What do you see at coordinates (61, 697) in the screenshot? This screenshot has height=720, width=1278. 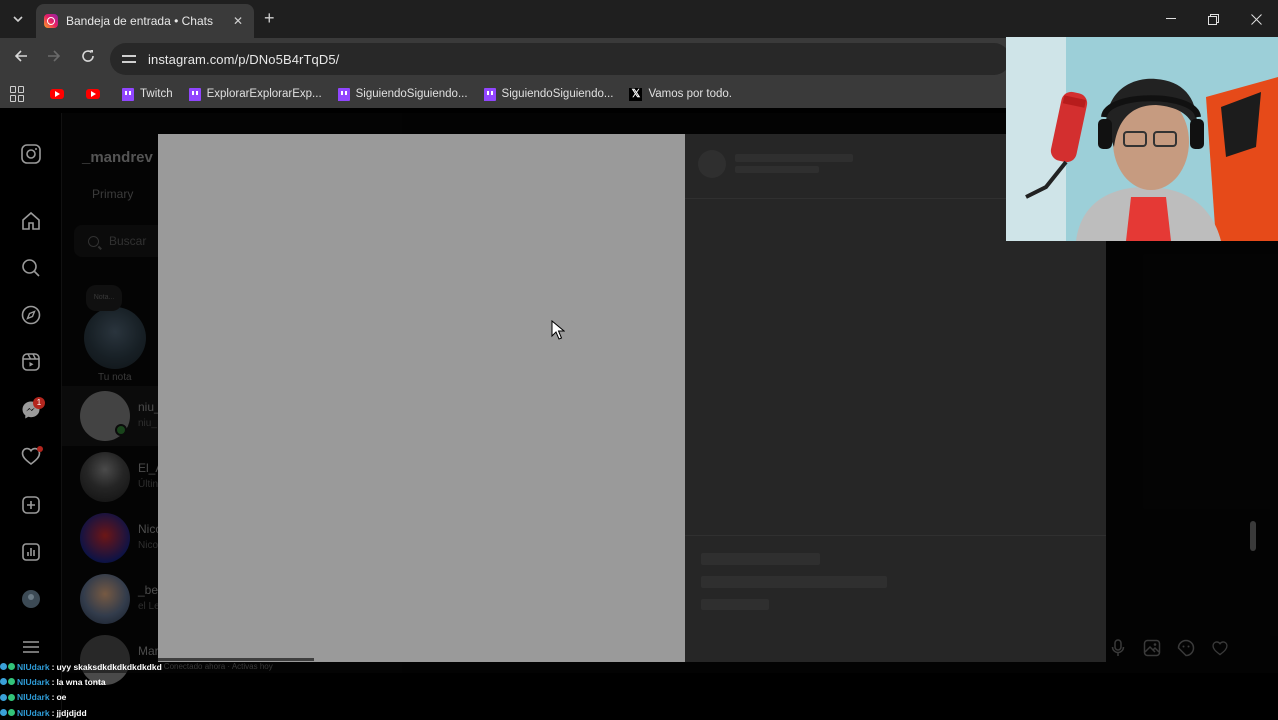 I see `chat-text: oe` at bounding box center [61, 697].